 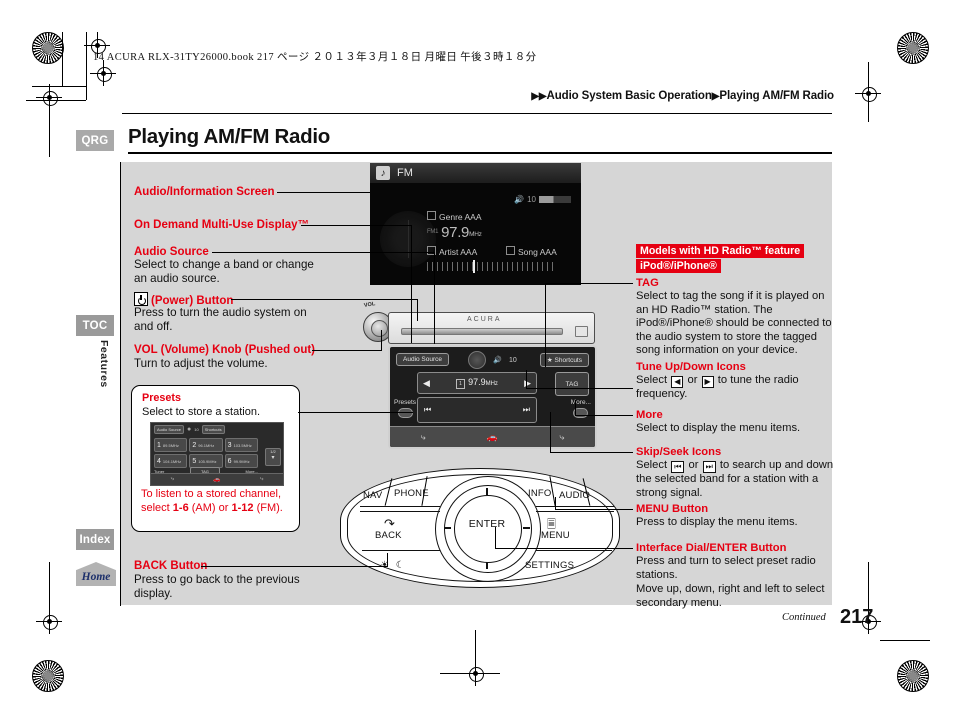 I want to click on leader-odmd-v, so click(x=411, y=284).